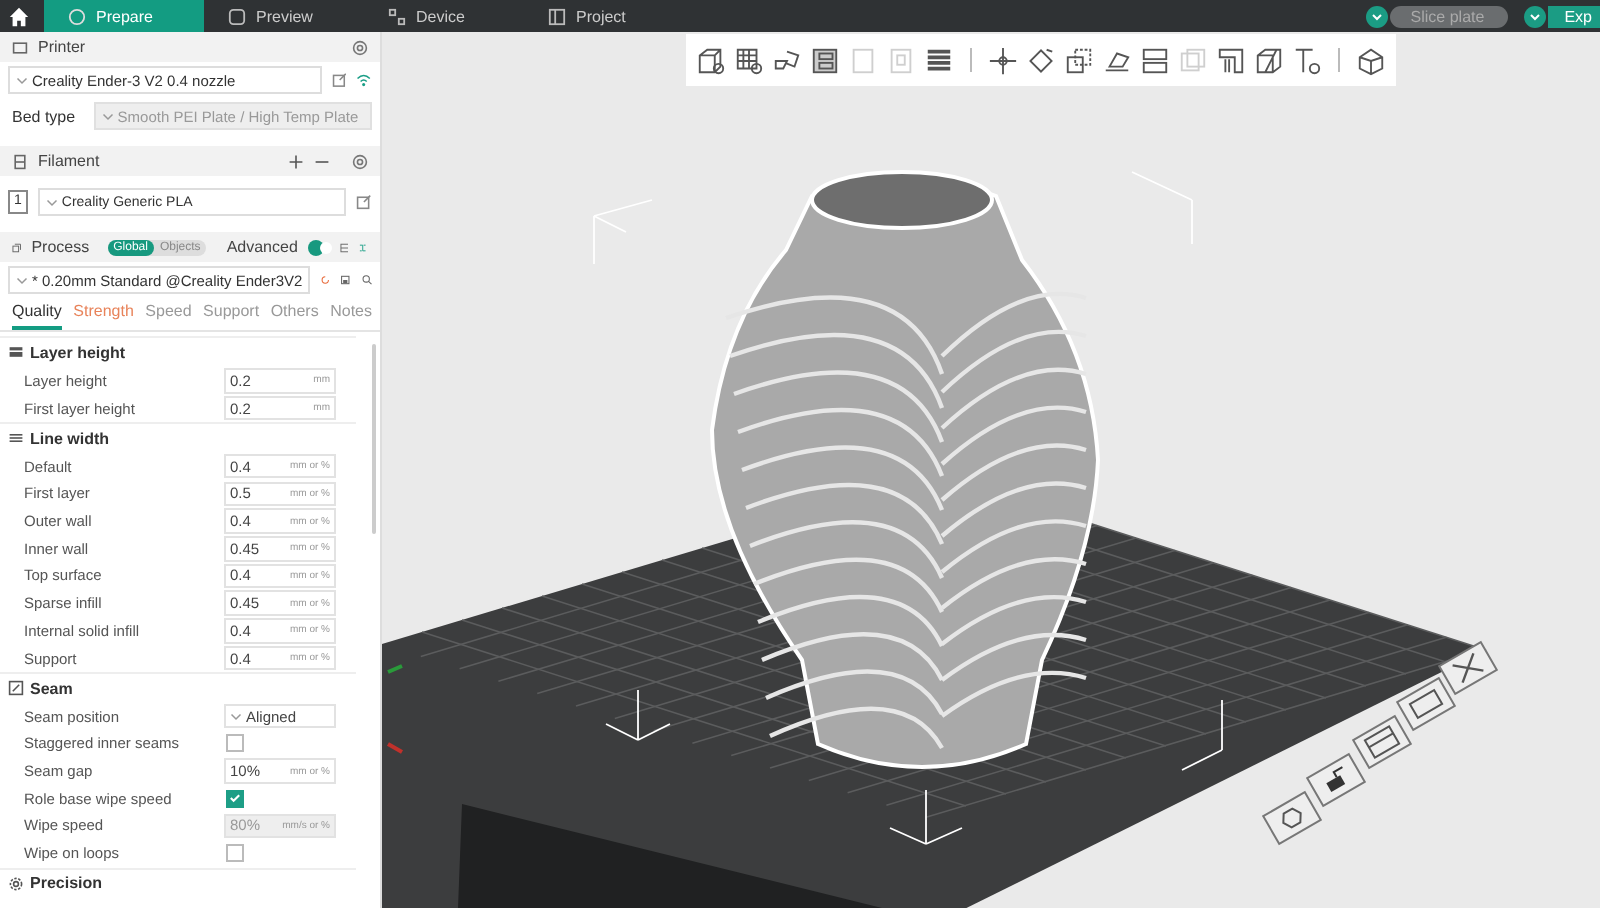 The height and width of the screenshot is (908, 1600). What do you see at coordinates (346, 280) in the screenshot?
I see `save-icon` at bounding box center [346, 280].